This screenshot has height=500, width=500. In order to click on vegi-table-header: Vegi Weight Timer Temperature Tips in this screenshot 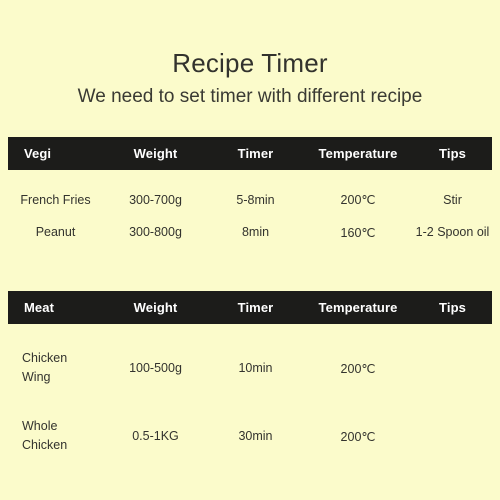, I will do `click(250, 153)`.